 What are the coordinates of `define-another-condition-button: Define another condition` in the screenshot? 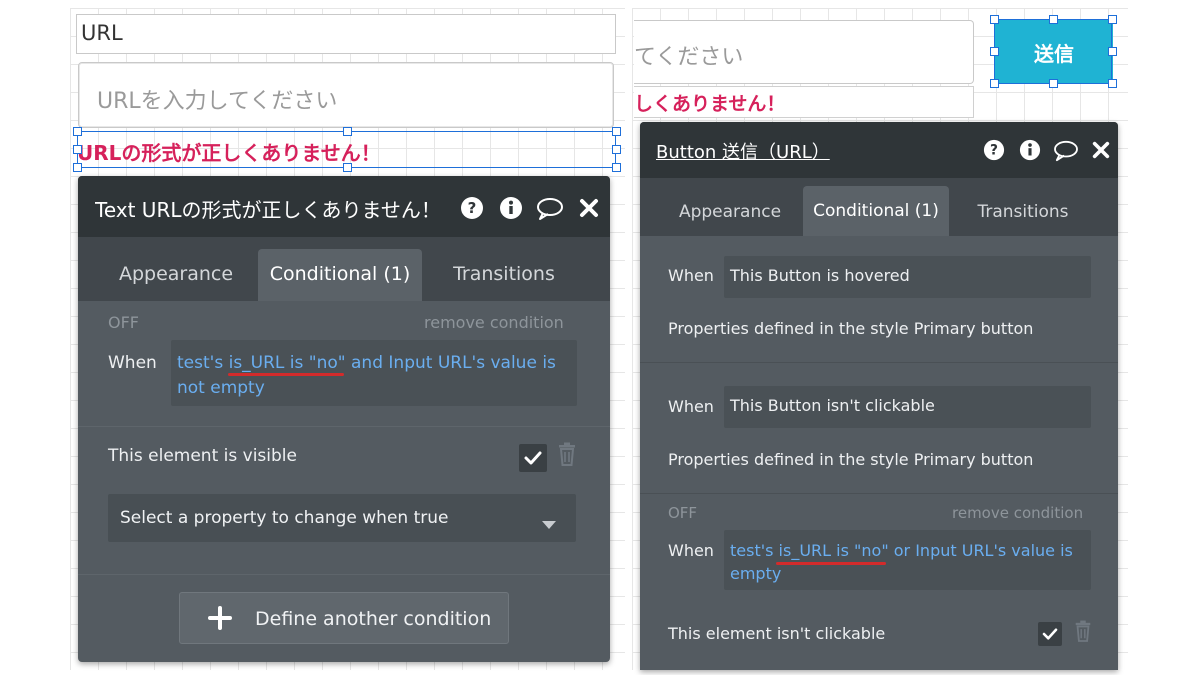 It's located at (344, 618).